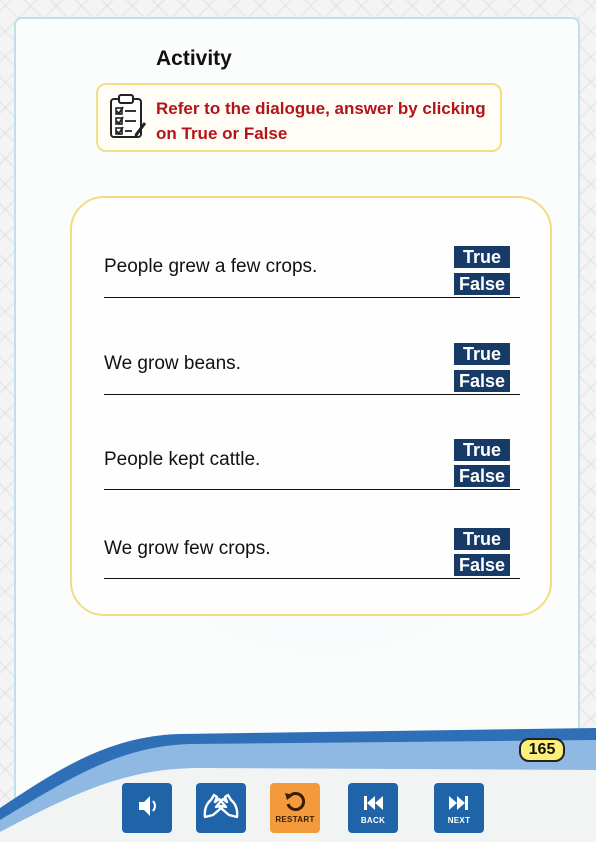  What do you see at coordinates (373, 803) in the screenshot?
I see `back-icon` at bounding box center [373, 803].